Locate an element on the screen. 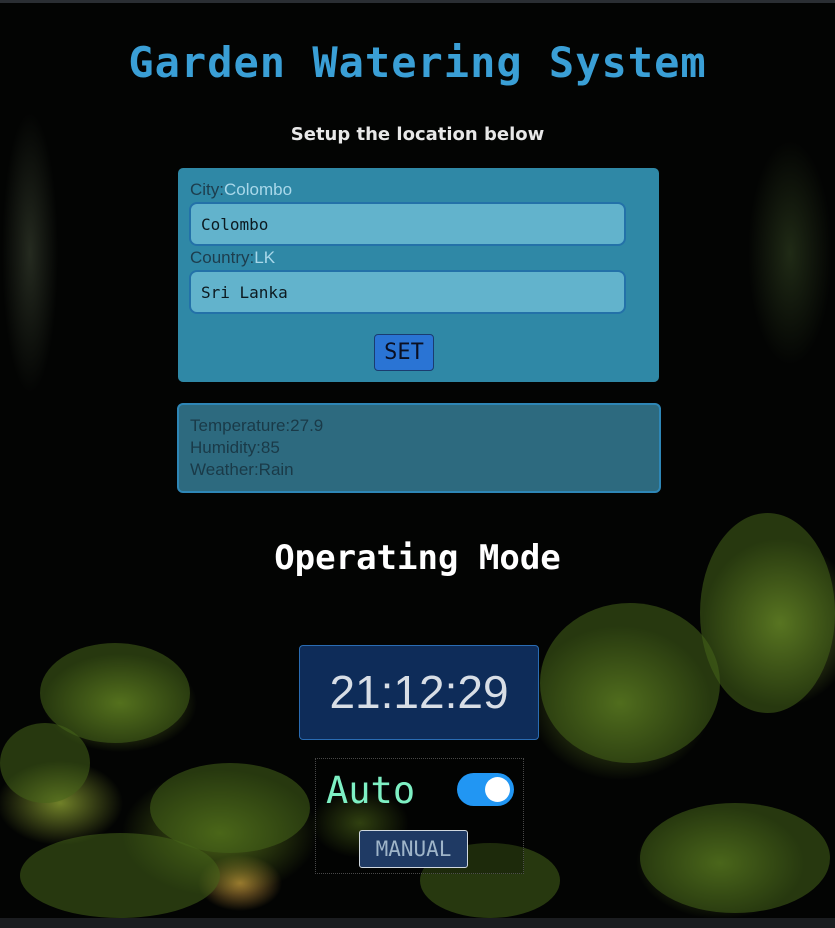 The height and width of the screenshot is (928, 835). page-title: Garden Watering System is located at coordinates (417, 62).